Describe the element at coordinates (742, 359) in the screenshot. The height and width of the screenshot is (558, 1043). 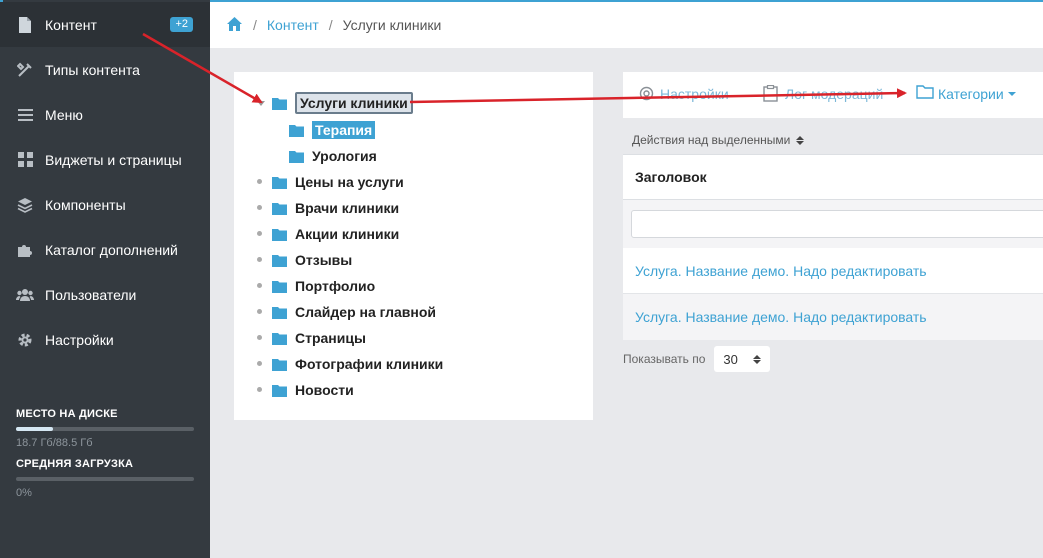
I see `per-page-select: 30` at that location.